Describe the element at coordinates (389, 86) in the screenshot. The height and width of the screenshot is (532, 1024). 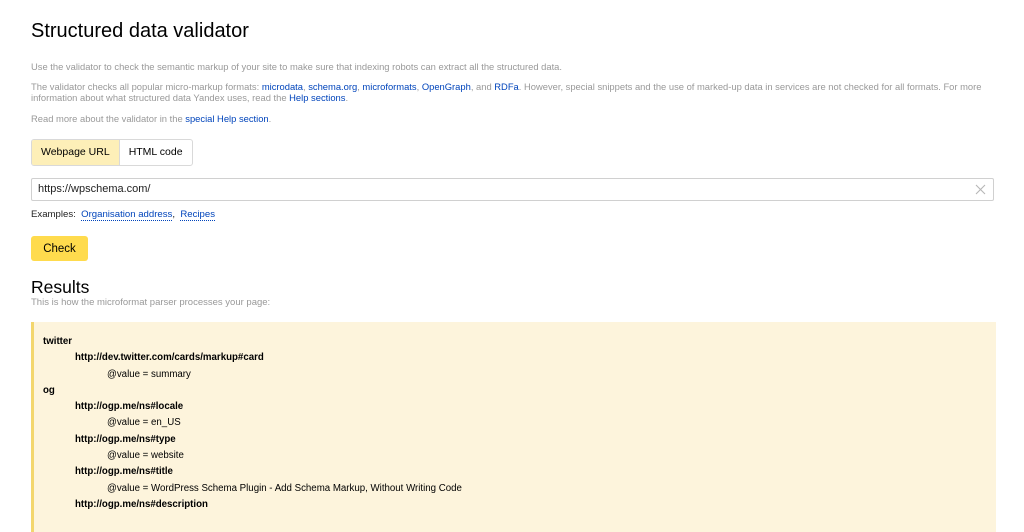
I see `format-link-microformats: microformats` at that location.